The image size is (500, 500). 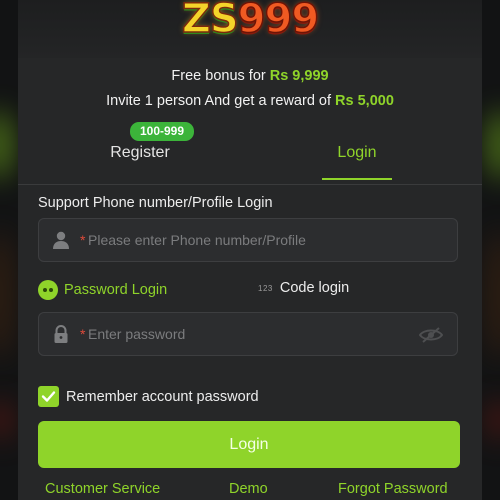 I want to click on phone-input: * Please enter Phone number/Profile, so click(x=248, y=240).